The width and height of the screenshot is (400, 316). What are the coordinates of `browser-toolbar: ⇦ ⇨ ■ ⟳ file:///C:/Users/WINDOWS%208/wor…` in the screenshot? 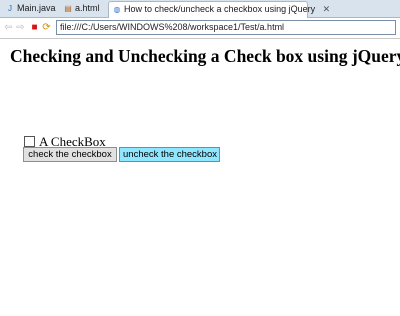 It's located at (200, 28).